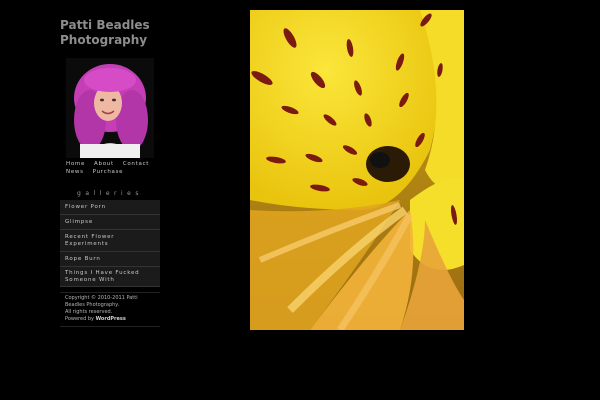 This screenshot has height=400, width=600. I want to click on gallery-item-rope-burn: Rope Burn, so click(110, 259).